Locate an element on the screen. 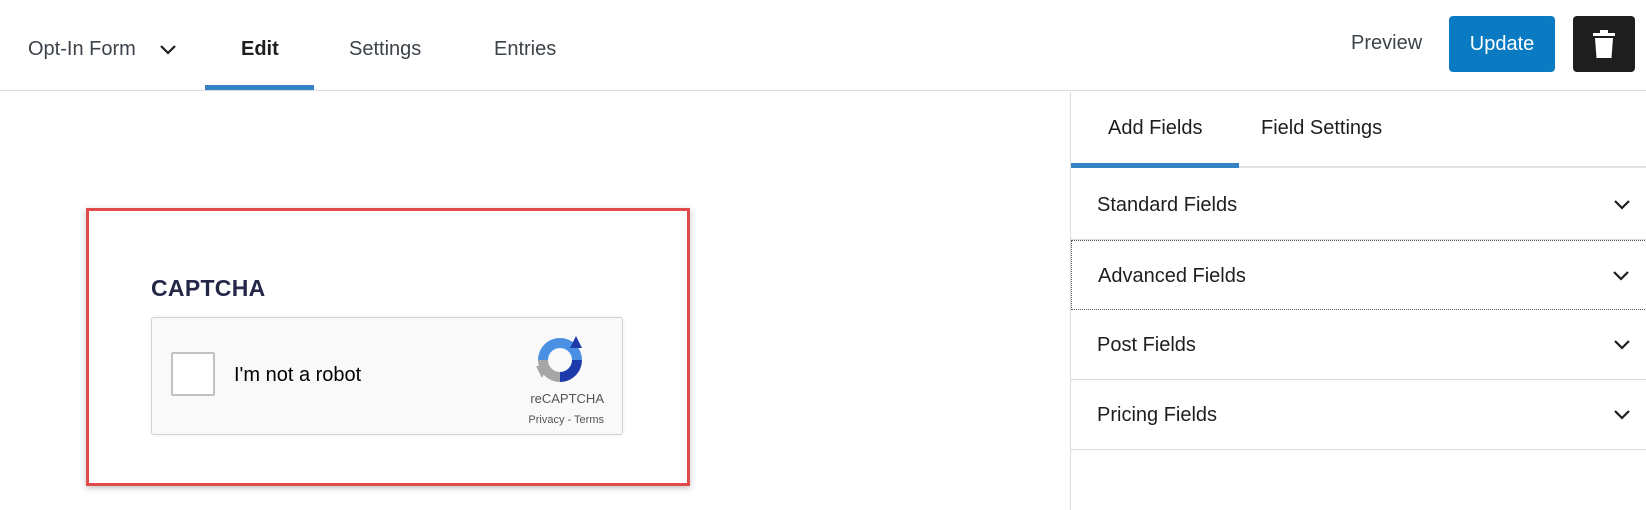 The image size is (1646, 510). section-label: Advanced Fields is located at coordinates (1172, 276).